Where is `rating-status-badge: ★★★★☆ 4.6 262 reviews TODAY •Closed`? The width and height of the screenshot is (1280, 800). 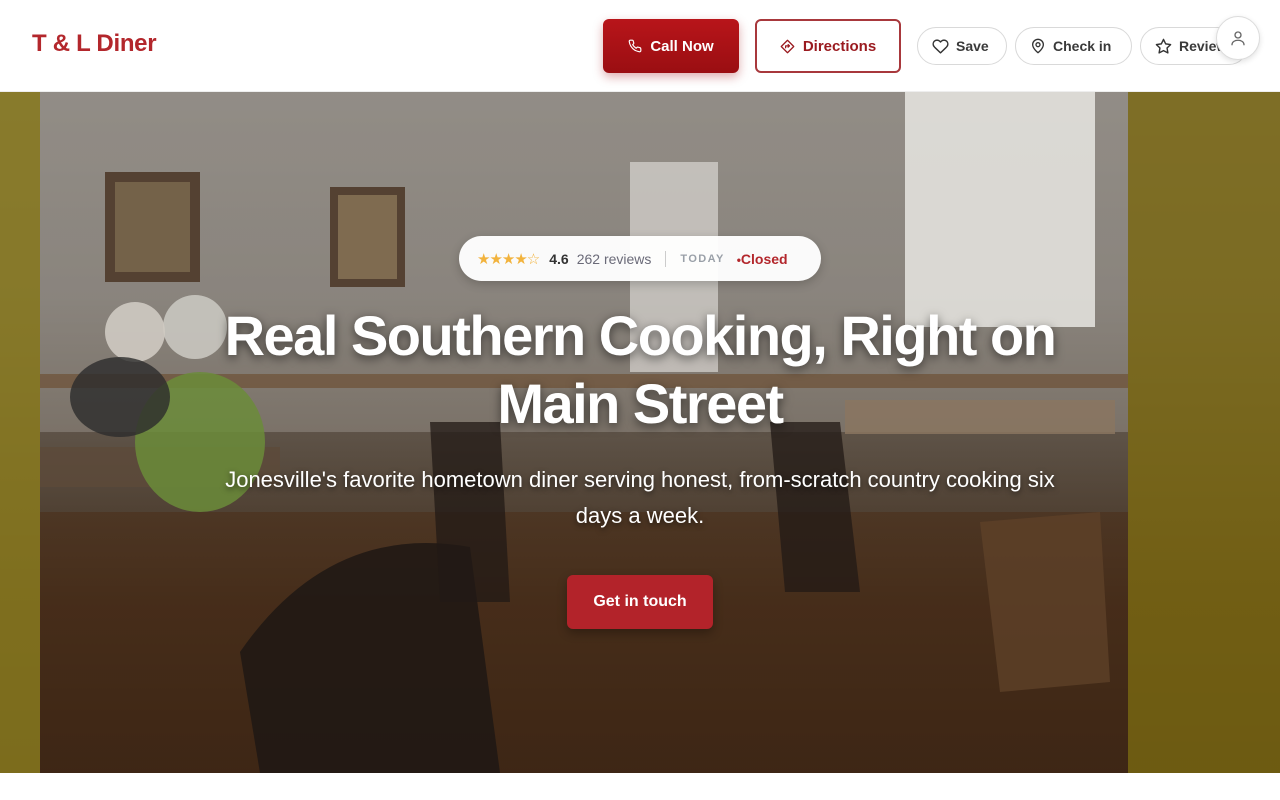
rating-status-badge: ★★★★☆ 4.6 262 reviews TODAY •Closed is located at coordinates (640, 258).